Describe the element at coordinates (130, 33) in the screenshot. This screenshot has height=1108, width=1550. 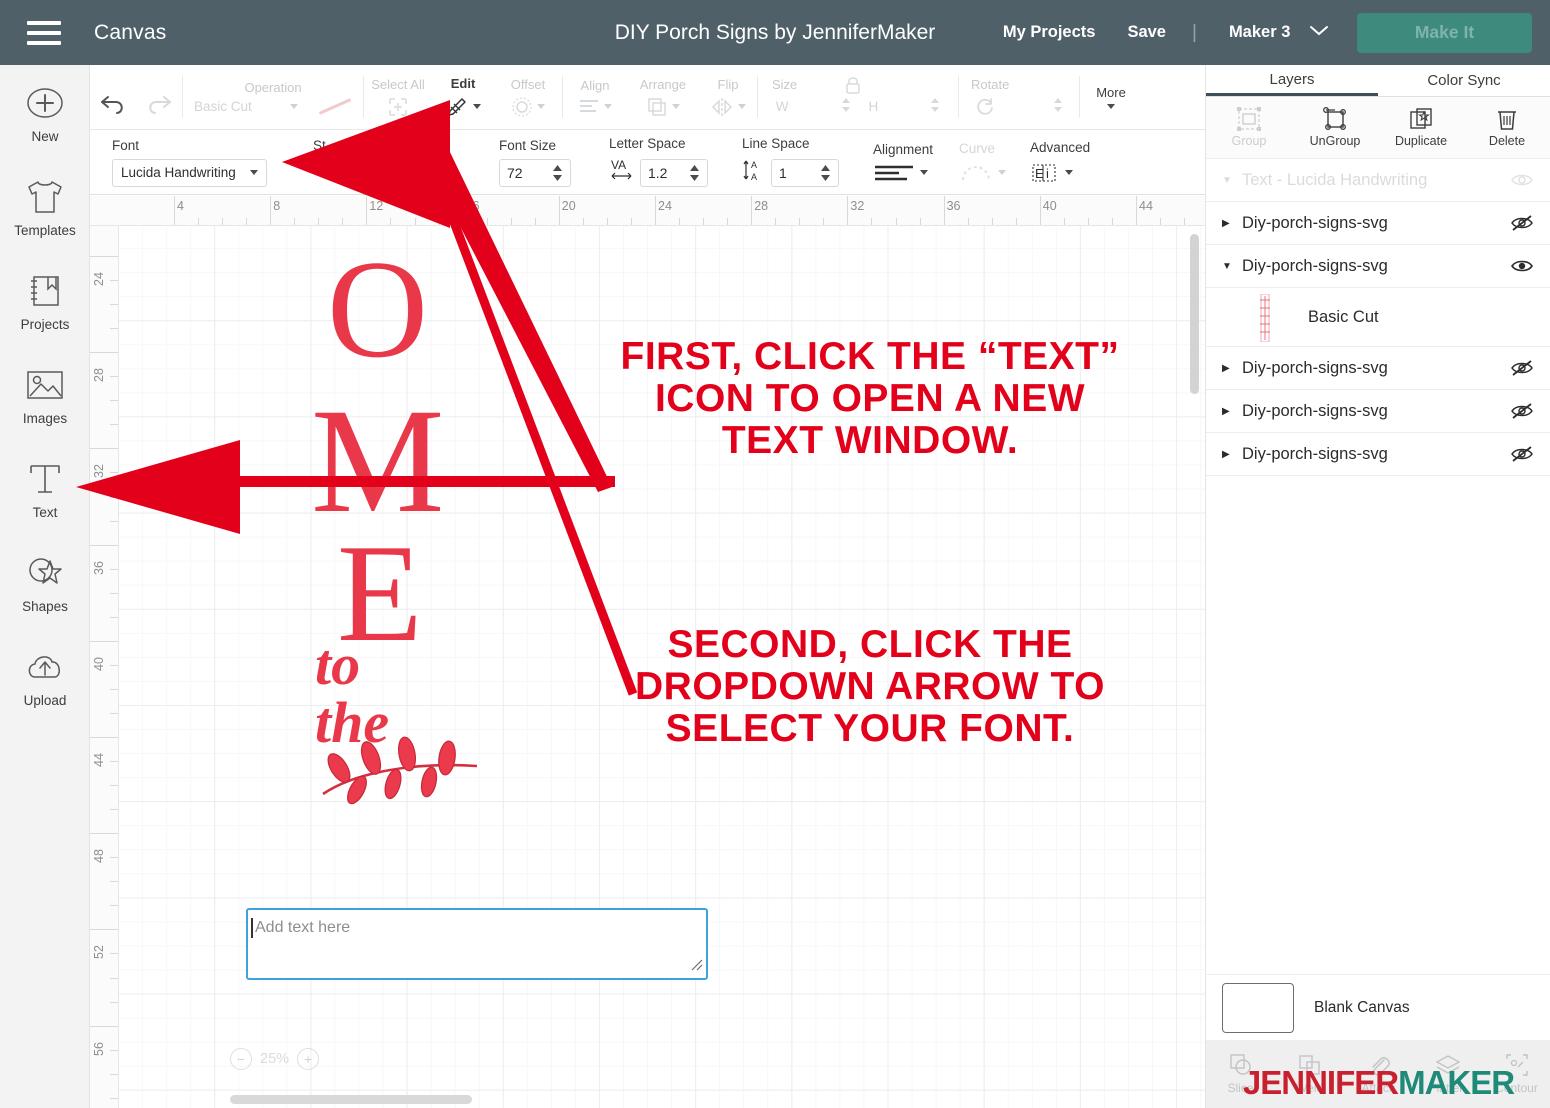
I see `canvas-label: Canvas` at that location.